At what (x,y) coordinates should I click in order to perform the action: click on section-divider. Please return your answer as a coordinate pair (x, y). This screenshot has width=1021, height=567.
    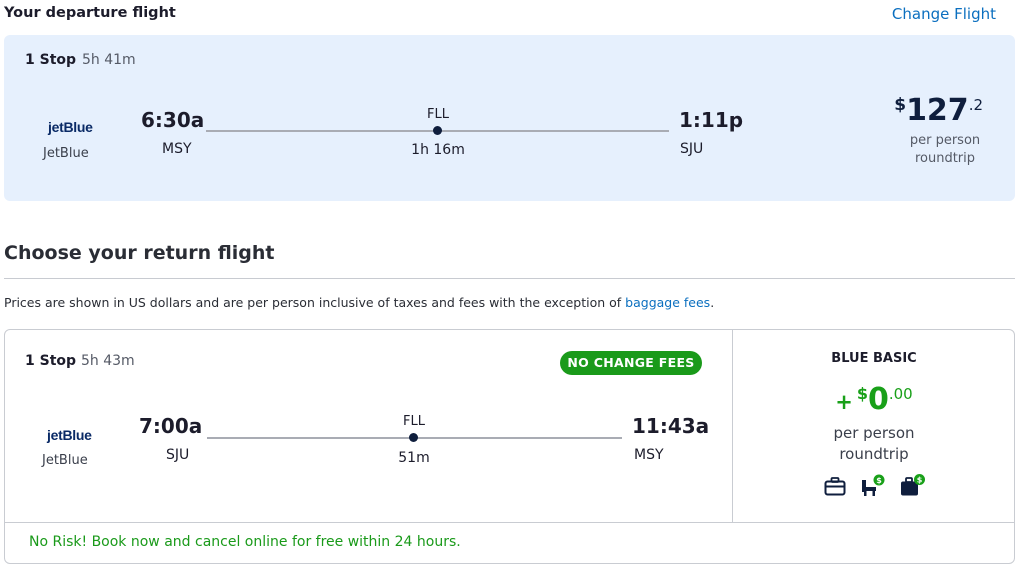
    Looking at the image, I should click on (509, 278).